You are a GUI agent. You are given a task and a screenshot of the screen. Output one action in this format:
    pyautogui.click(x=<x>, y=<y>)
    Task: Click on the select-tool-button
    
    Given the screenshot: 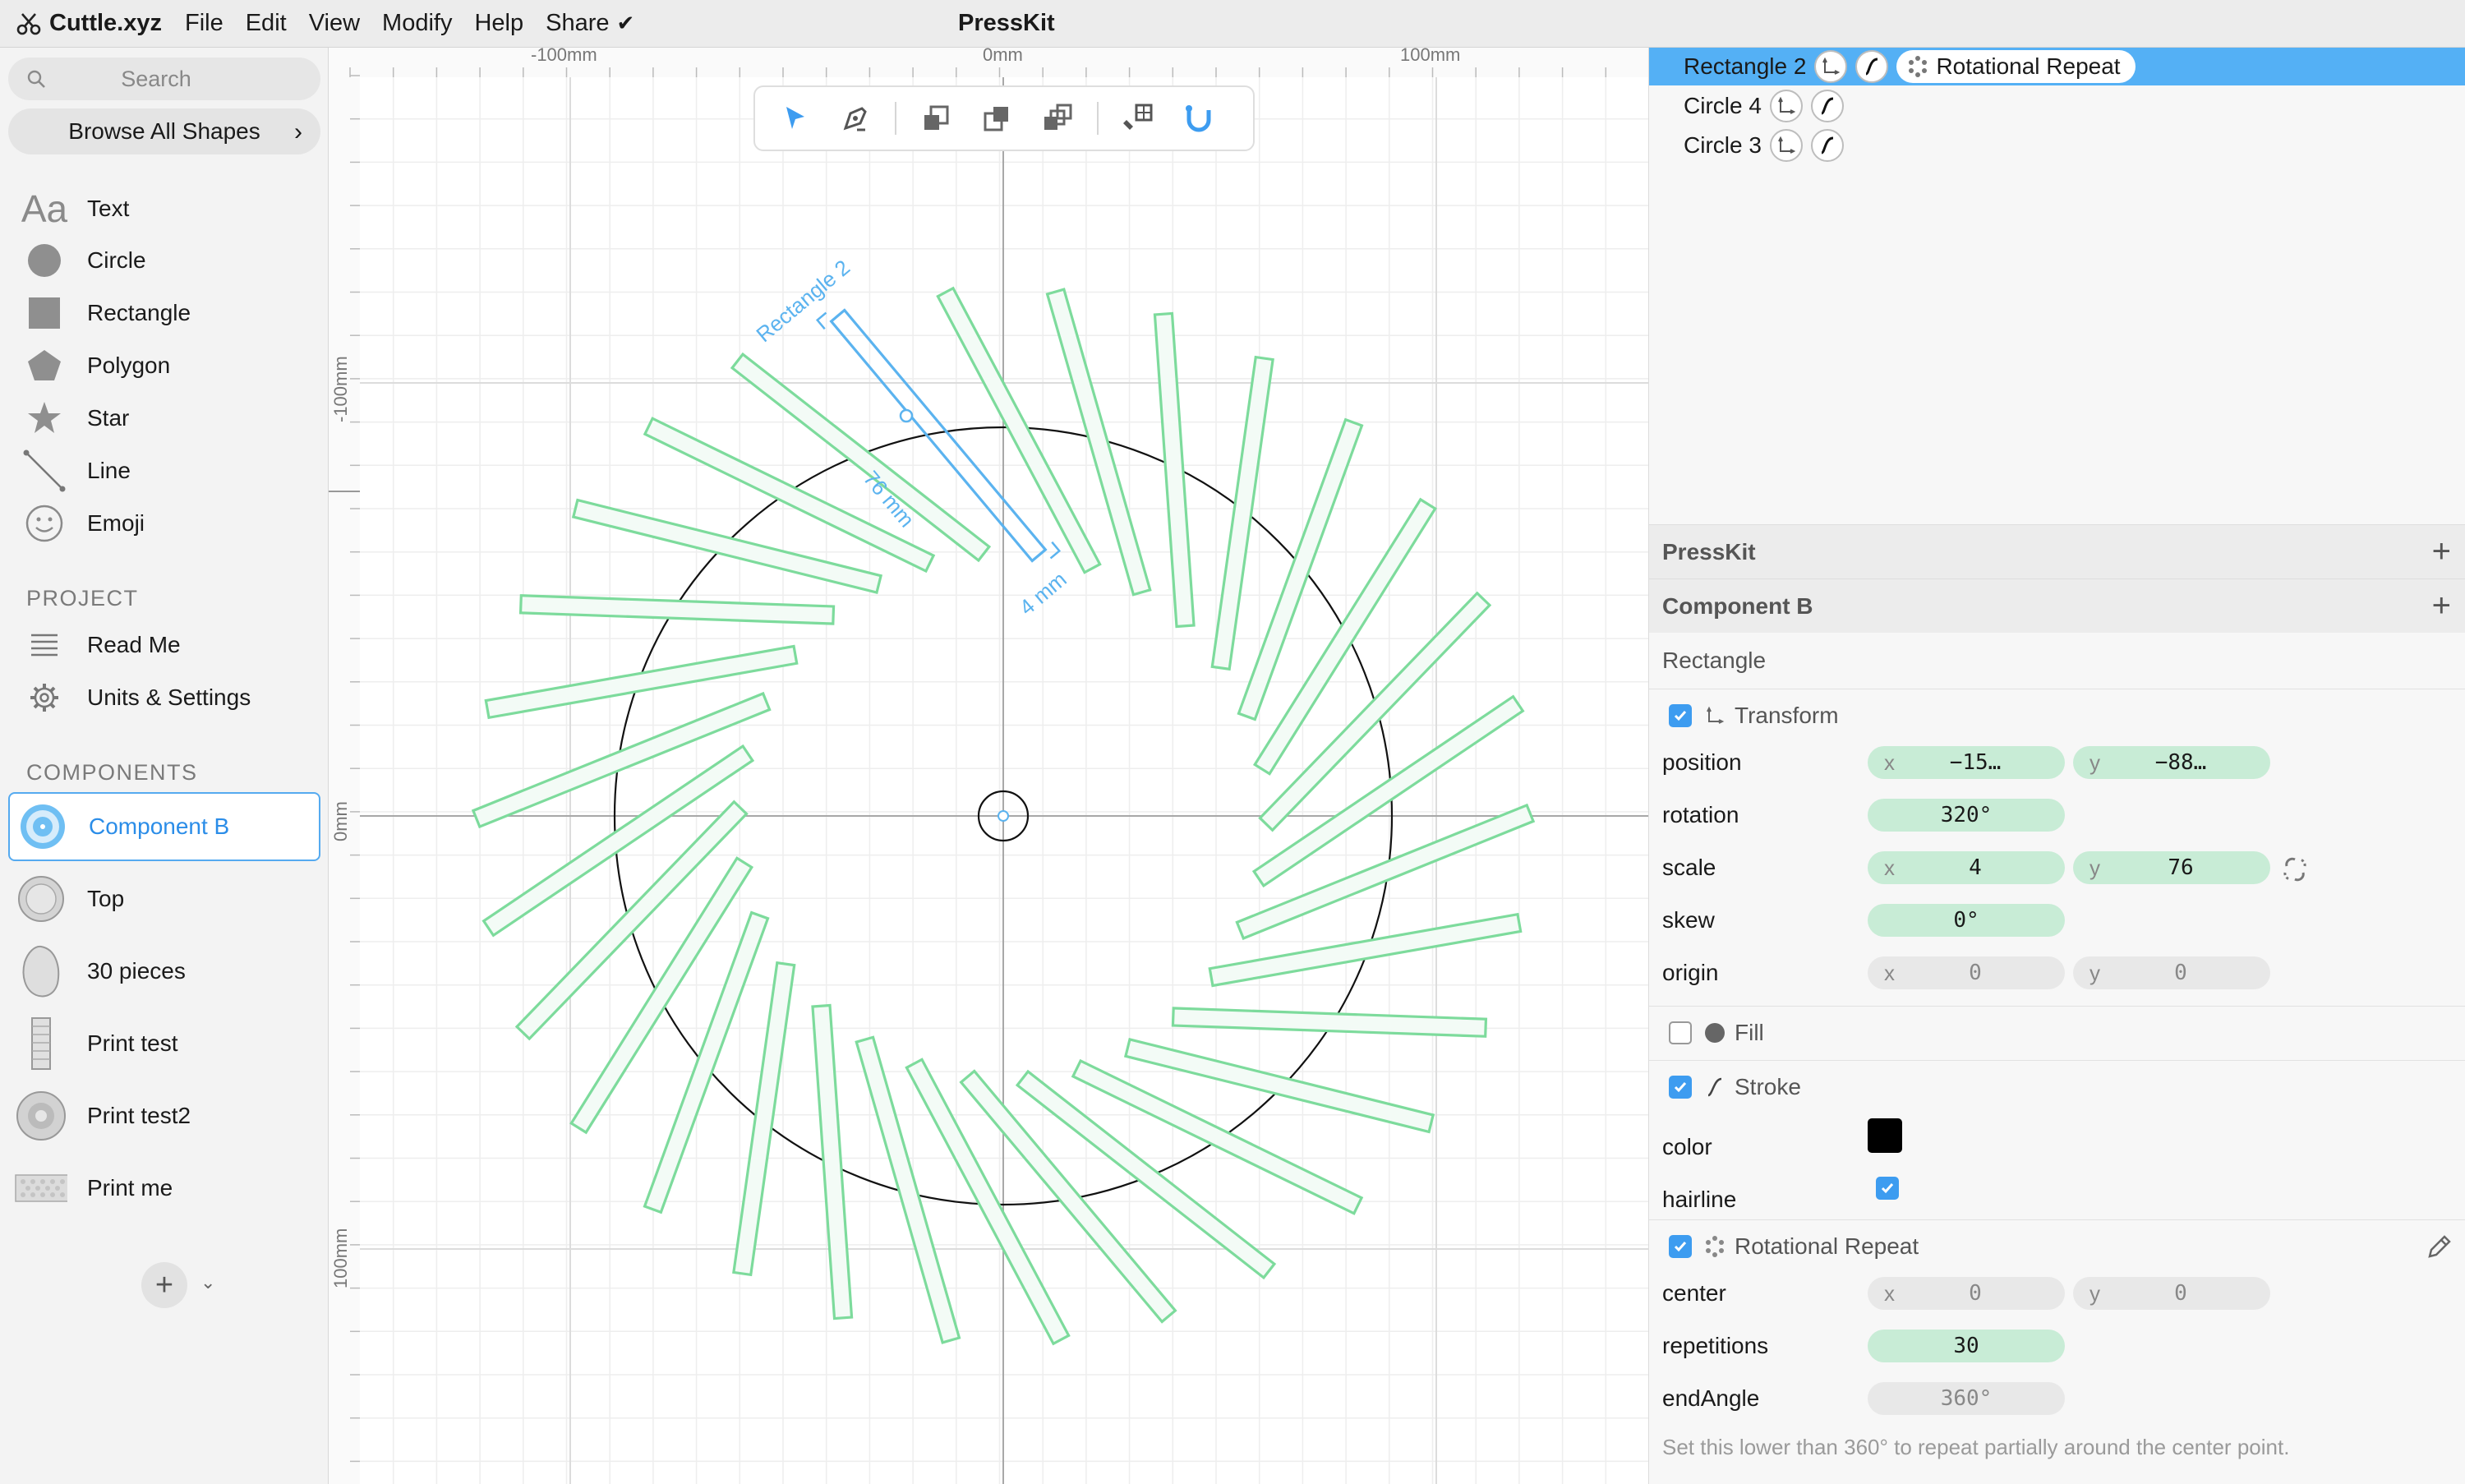 What is the action you would take?
    pyautogui.click(x=794, y=119)
    